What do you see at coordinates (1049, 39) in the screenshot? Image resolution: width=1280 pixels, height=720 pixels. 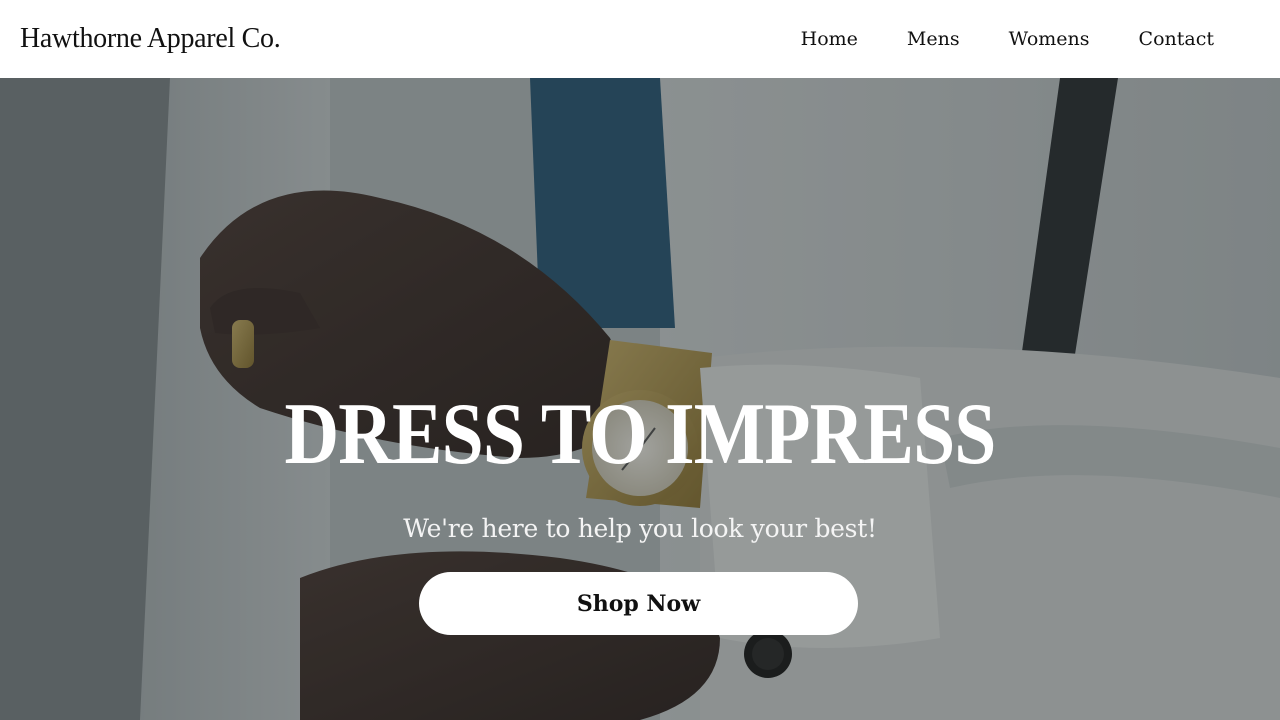 I see `nav-item-womens: Womens` at bounding box center [1049, 39].